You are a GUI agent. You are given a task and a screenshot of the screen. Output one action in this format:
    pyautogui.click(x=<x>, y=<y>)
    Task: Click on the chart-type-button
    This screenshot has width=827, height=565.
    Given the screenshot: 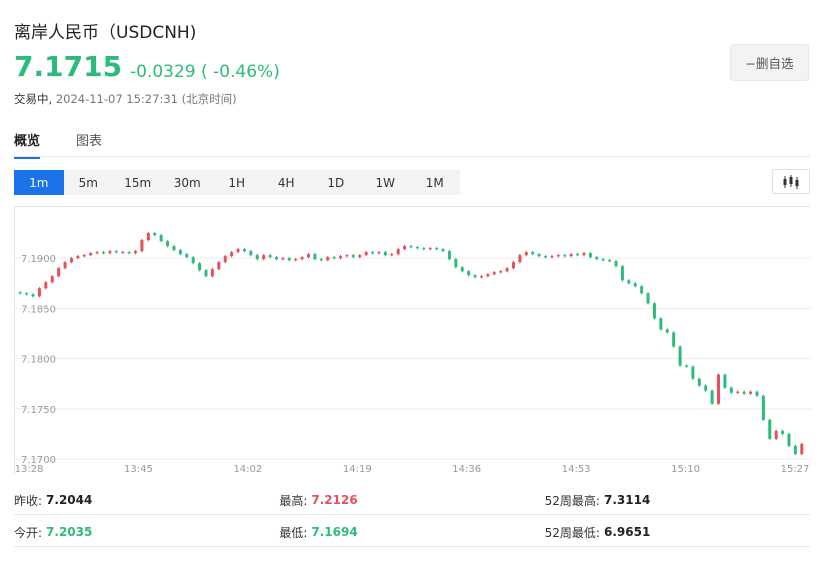 What is the action you would take?
    pyautogui.click(x=791, y=181)
    